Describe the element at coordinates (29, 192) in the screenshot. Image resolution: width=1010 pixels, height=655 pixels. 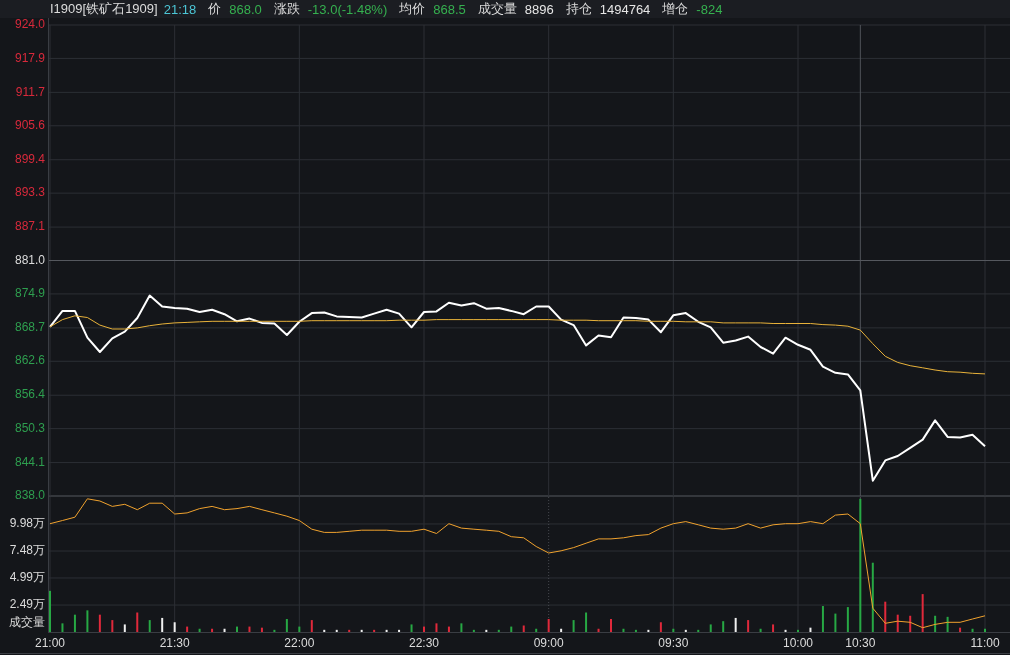
I see `price-axis-label: 893.3` at that location.